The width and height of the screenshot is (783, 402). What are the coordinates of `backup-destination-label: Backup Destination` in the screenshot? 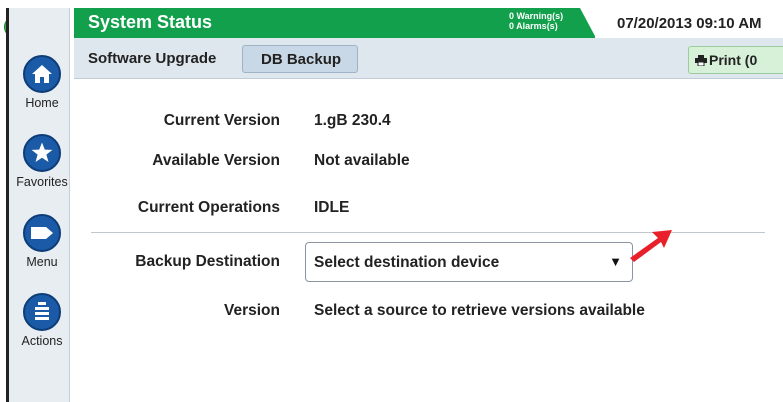 It's located at (207, 261).